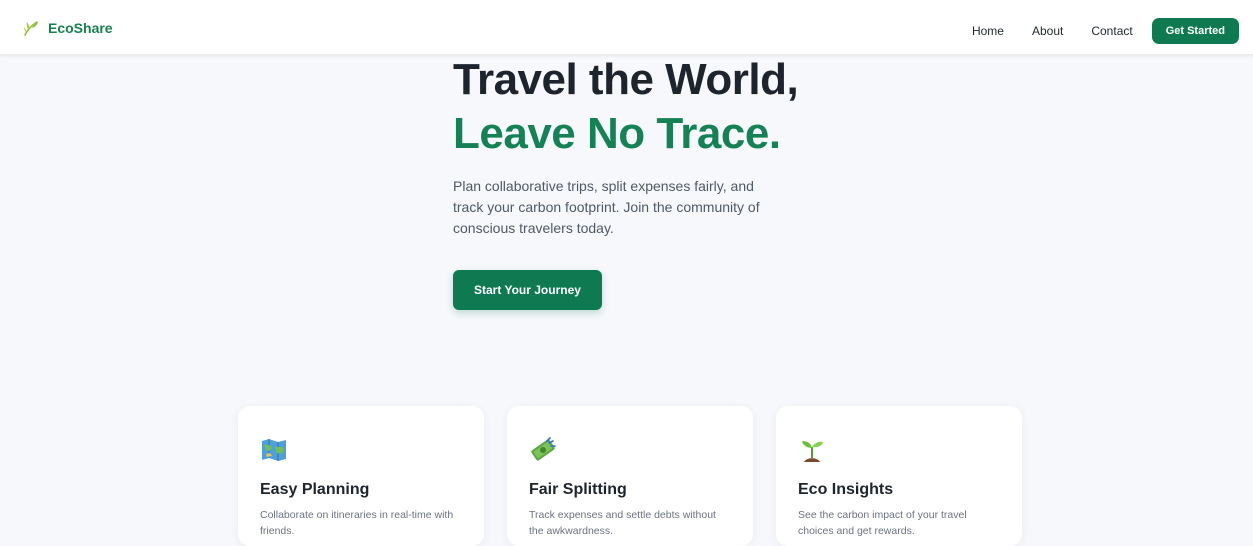 This screenshot has width=1253, height=546. Describe the element at coordinates (274, 450) in the screenshot. I see `map-icon` at that location.